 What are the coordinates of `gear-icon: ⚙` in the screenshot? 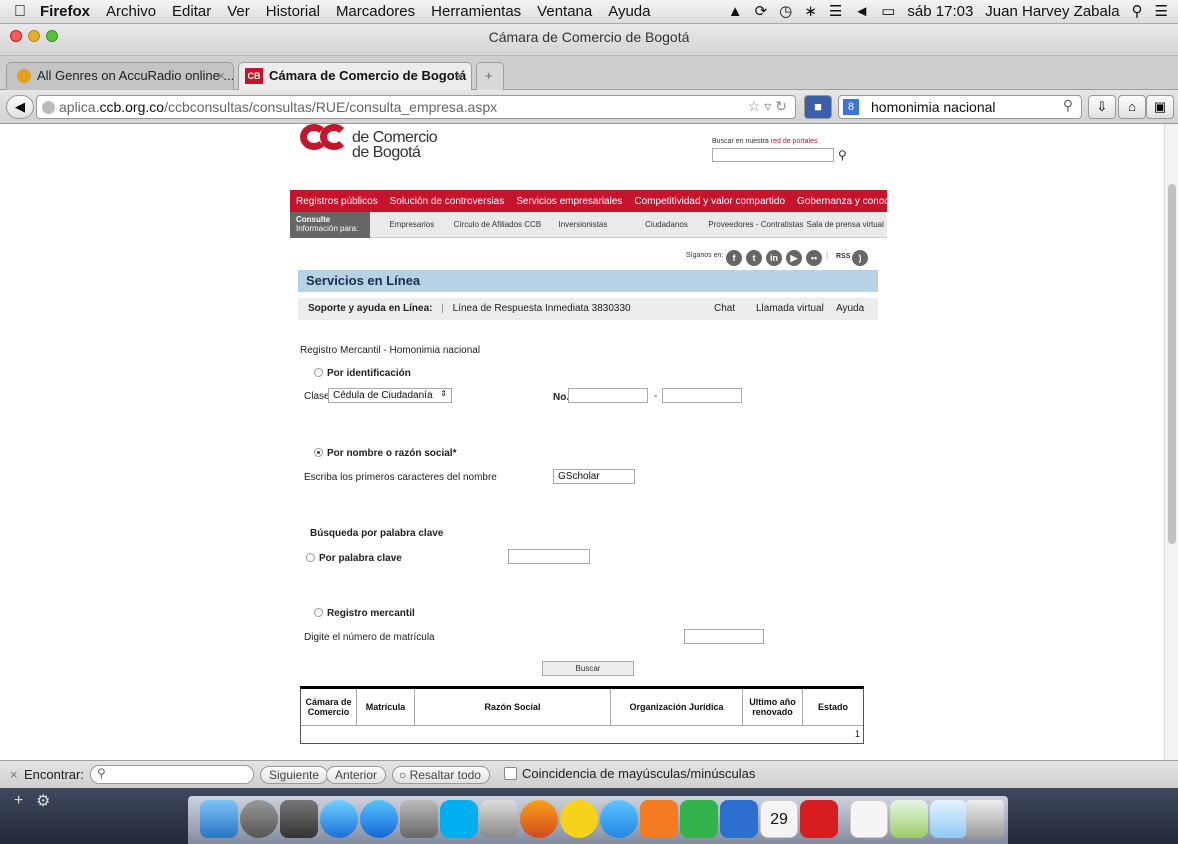 It's located at (43, 801).